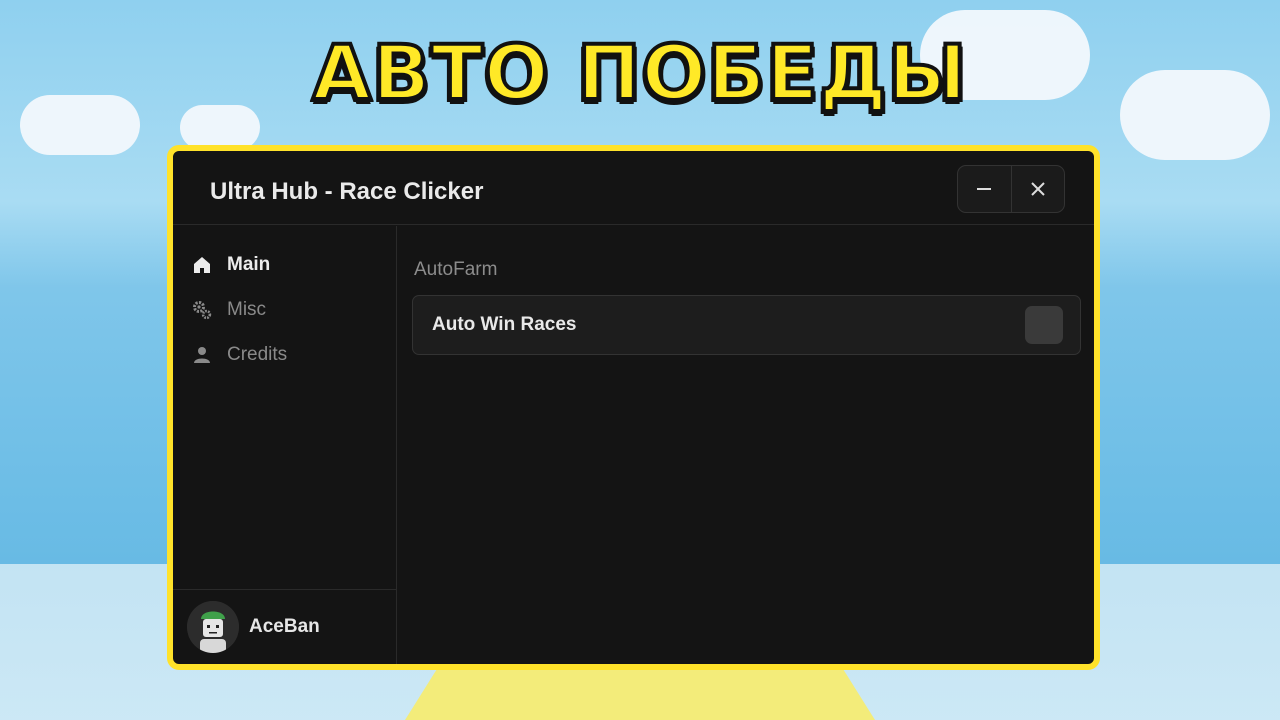 The image size is (1280, 720). I want to click on sidebar-item-credits: Credits, so click(286, 355).